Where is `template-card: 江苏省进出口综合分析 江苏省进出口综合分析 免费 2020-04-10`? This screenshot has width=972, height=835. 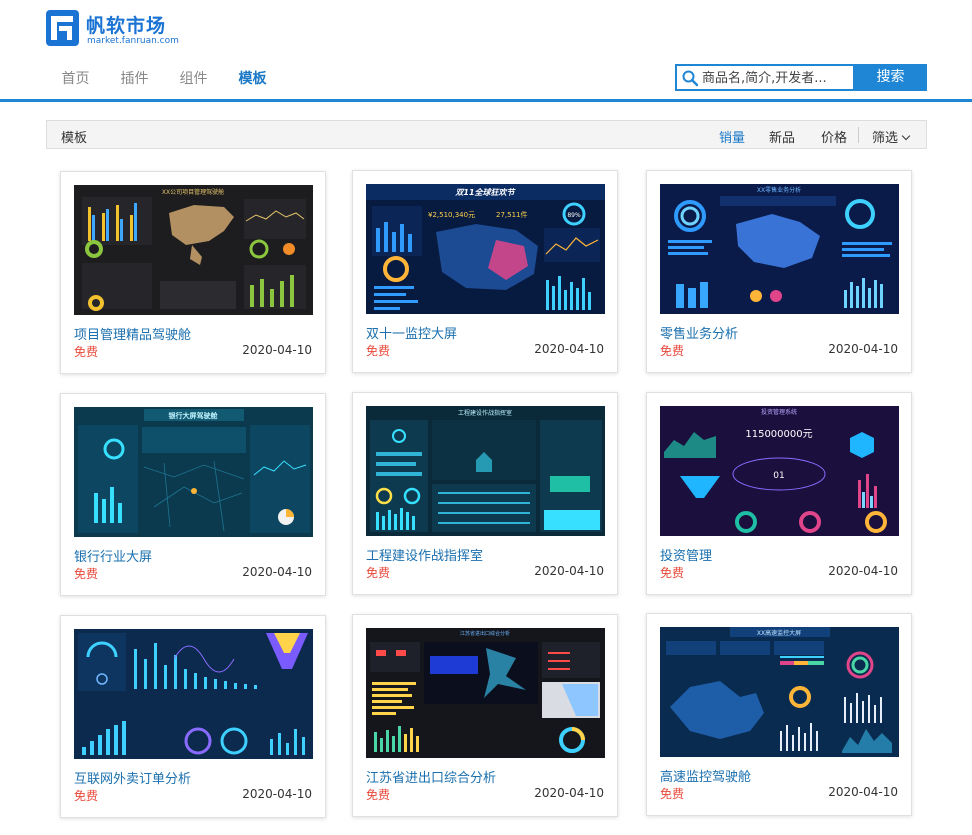 template-card: 江苏省进出口综合分析 江苏省进出口综合分析 免费 2020-04-10 is located at coordinates (485, 715).